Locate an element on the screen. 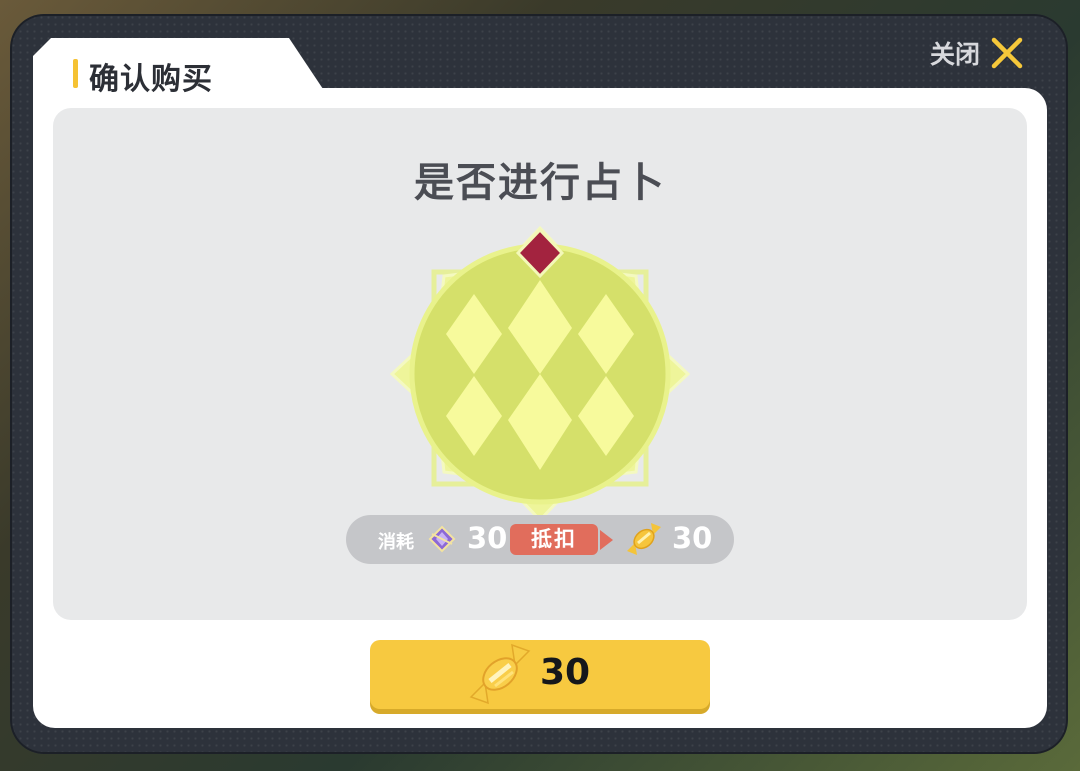  close-icon is located at coordinates (1007, 53).